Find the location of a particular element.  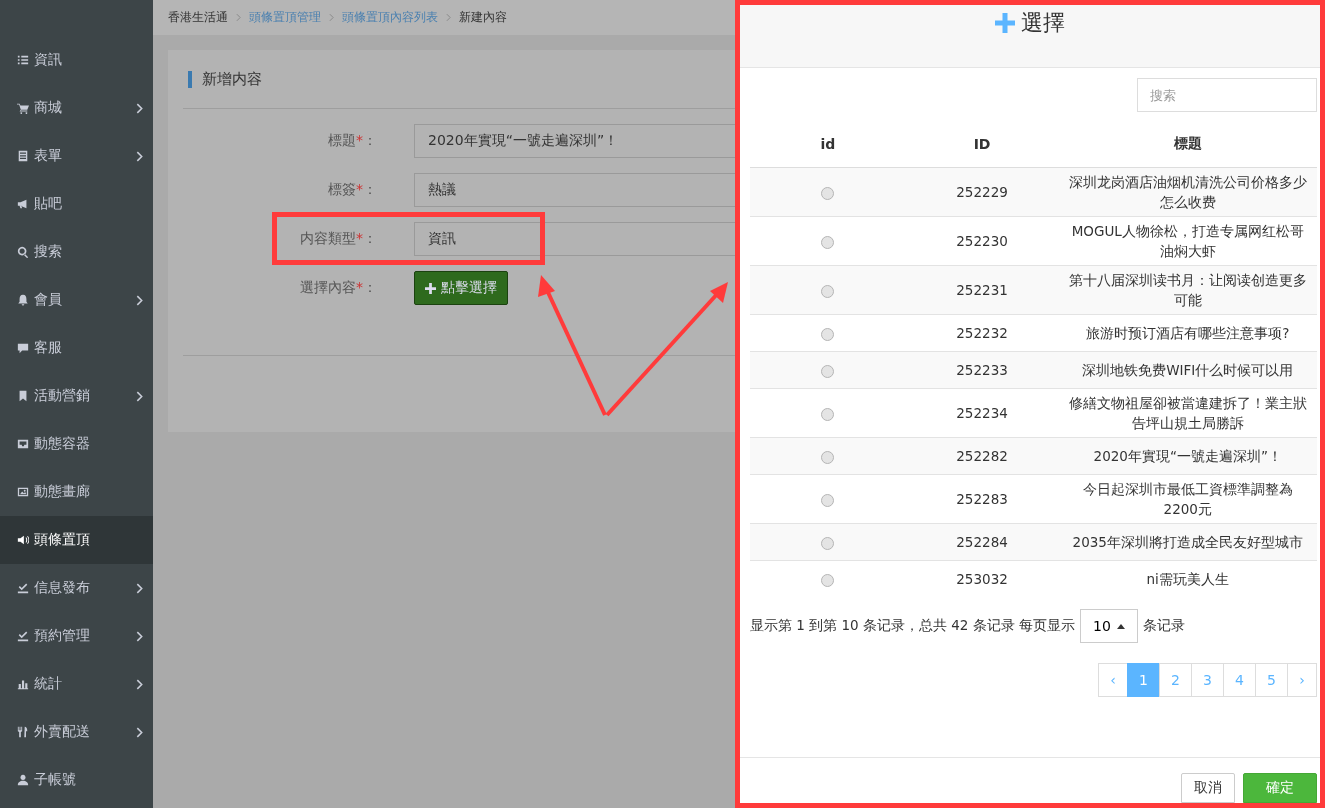

sidebar-item: 信息發布 is located at coordinates (76, 588).